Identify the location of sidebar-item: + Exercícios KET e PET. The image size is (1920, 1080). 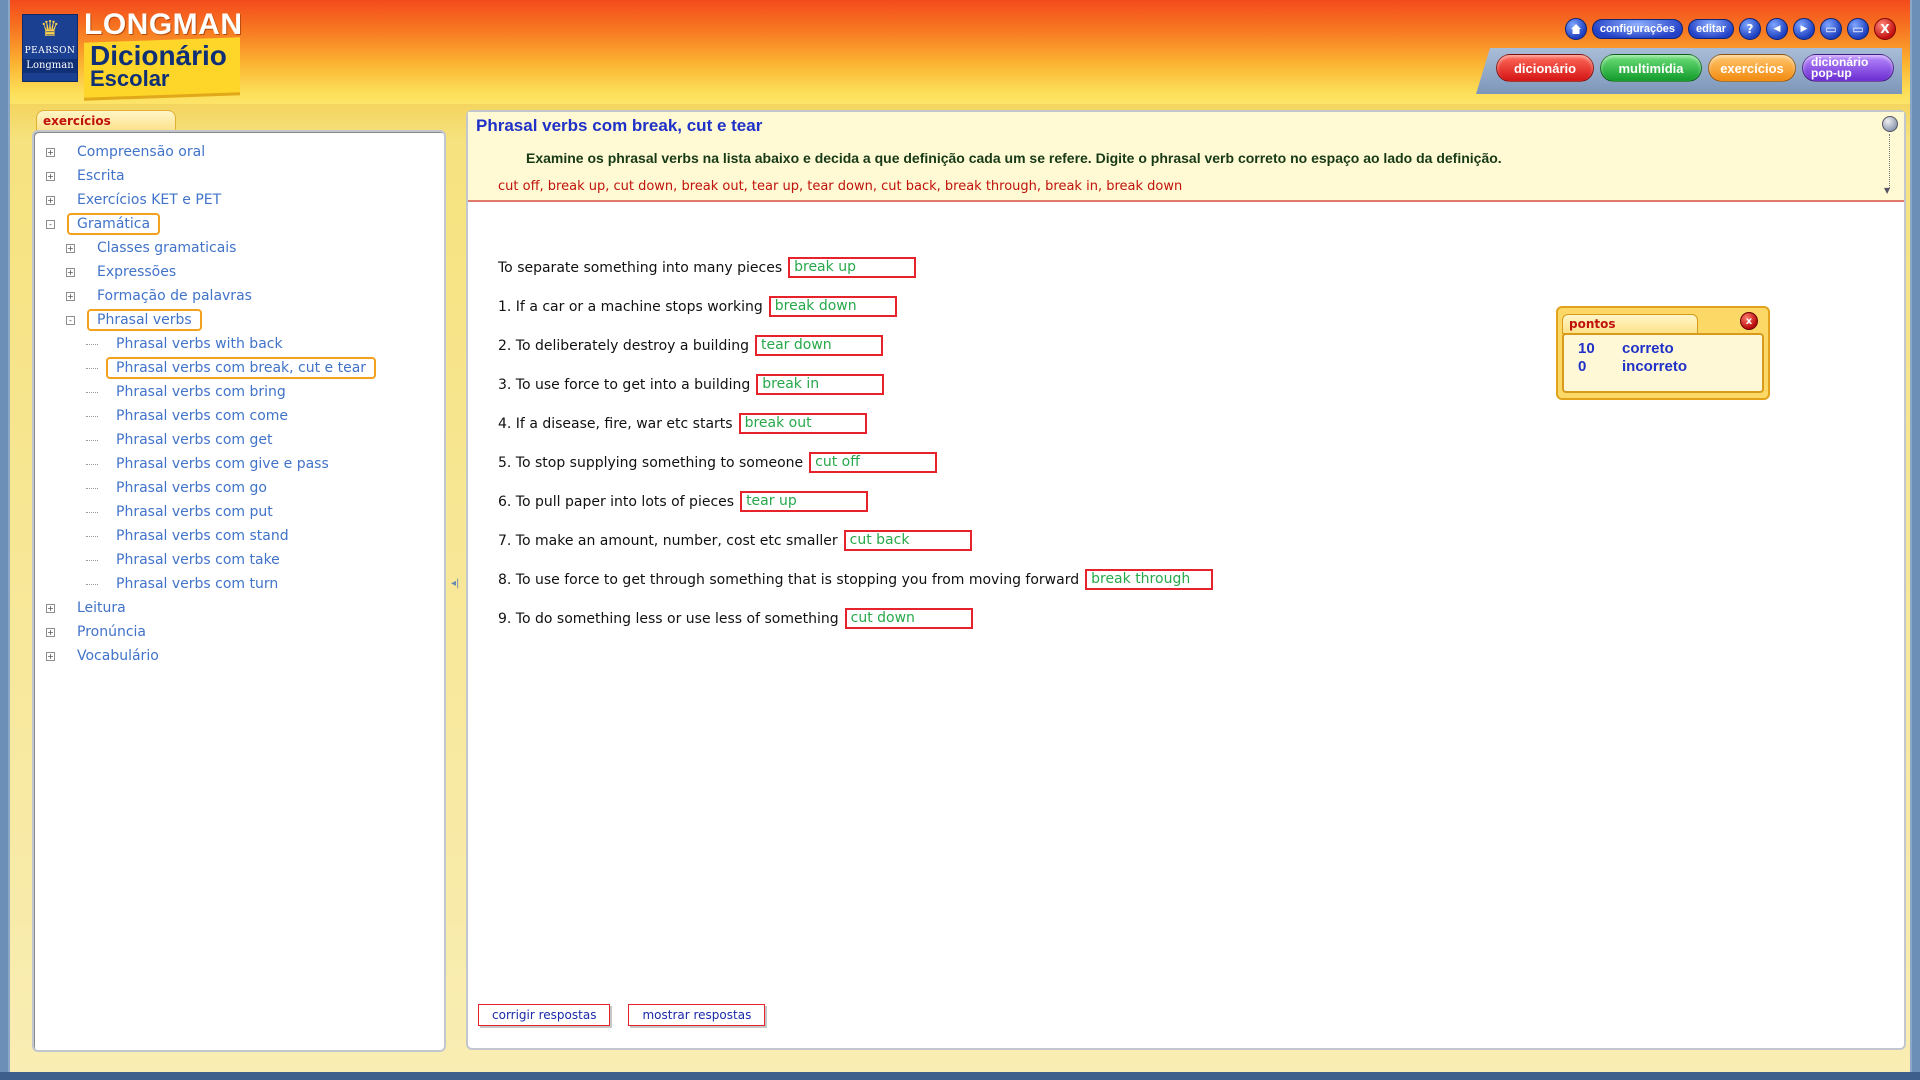
(239, 200).